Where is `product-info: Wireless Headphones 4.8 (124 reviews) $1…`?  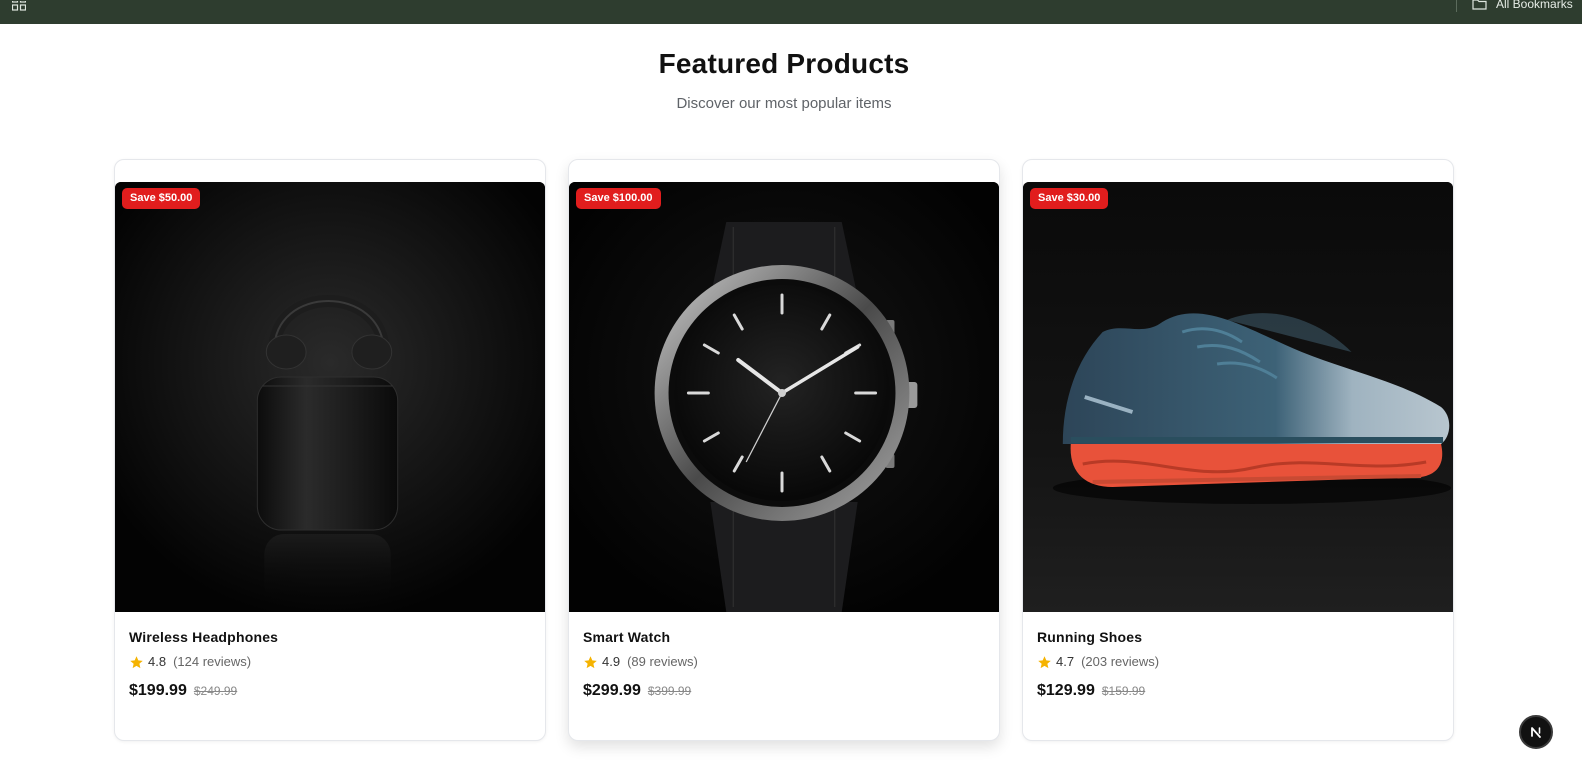
product-info: Wireless Headphones 4.8 (124 reviews) $1… is located at coordinates (330, 664).